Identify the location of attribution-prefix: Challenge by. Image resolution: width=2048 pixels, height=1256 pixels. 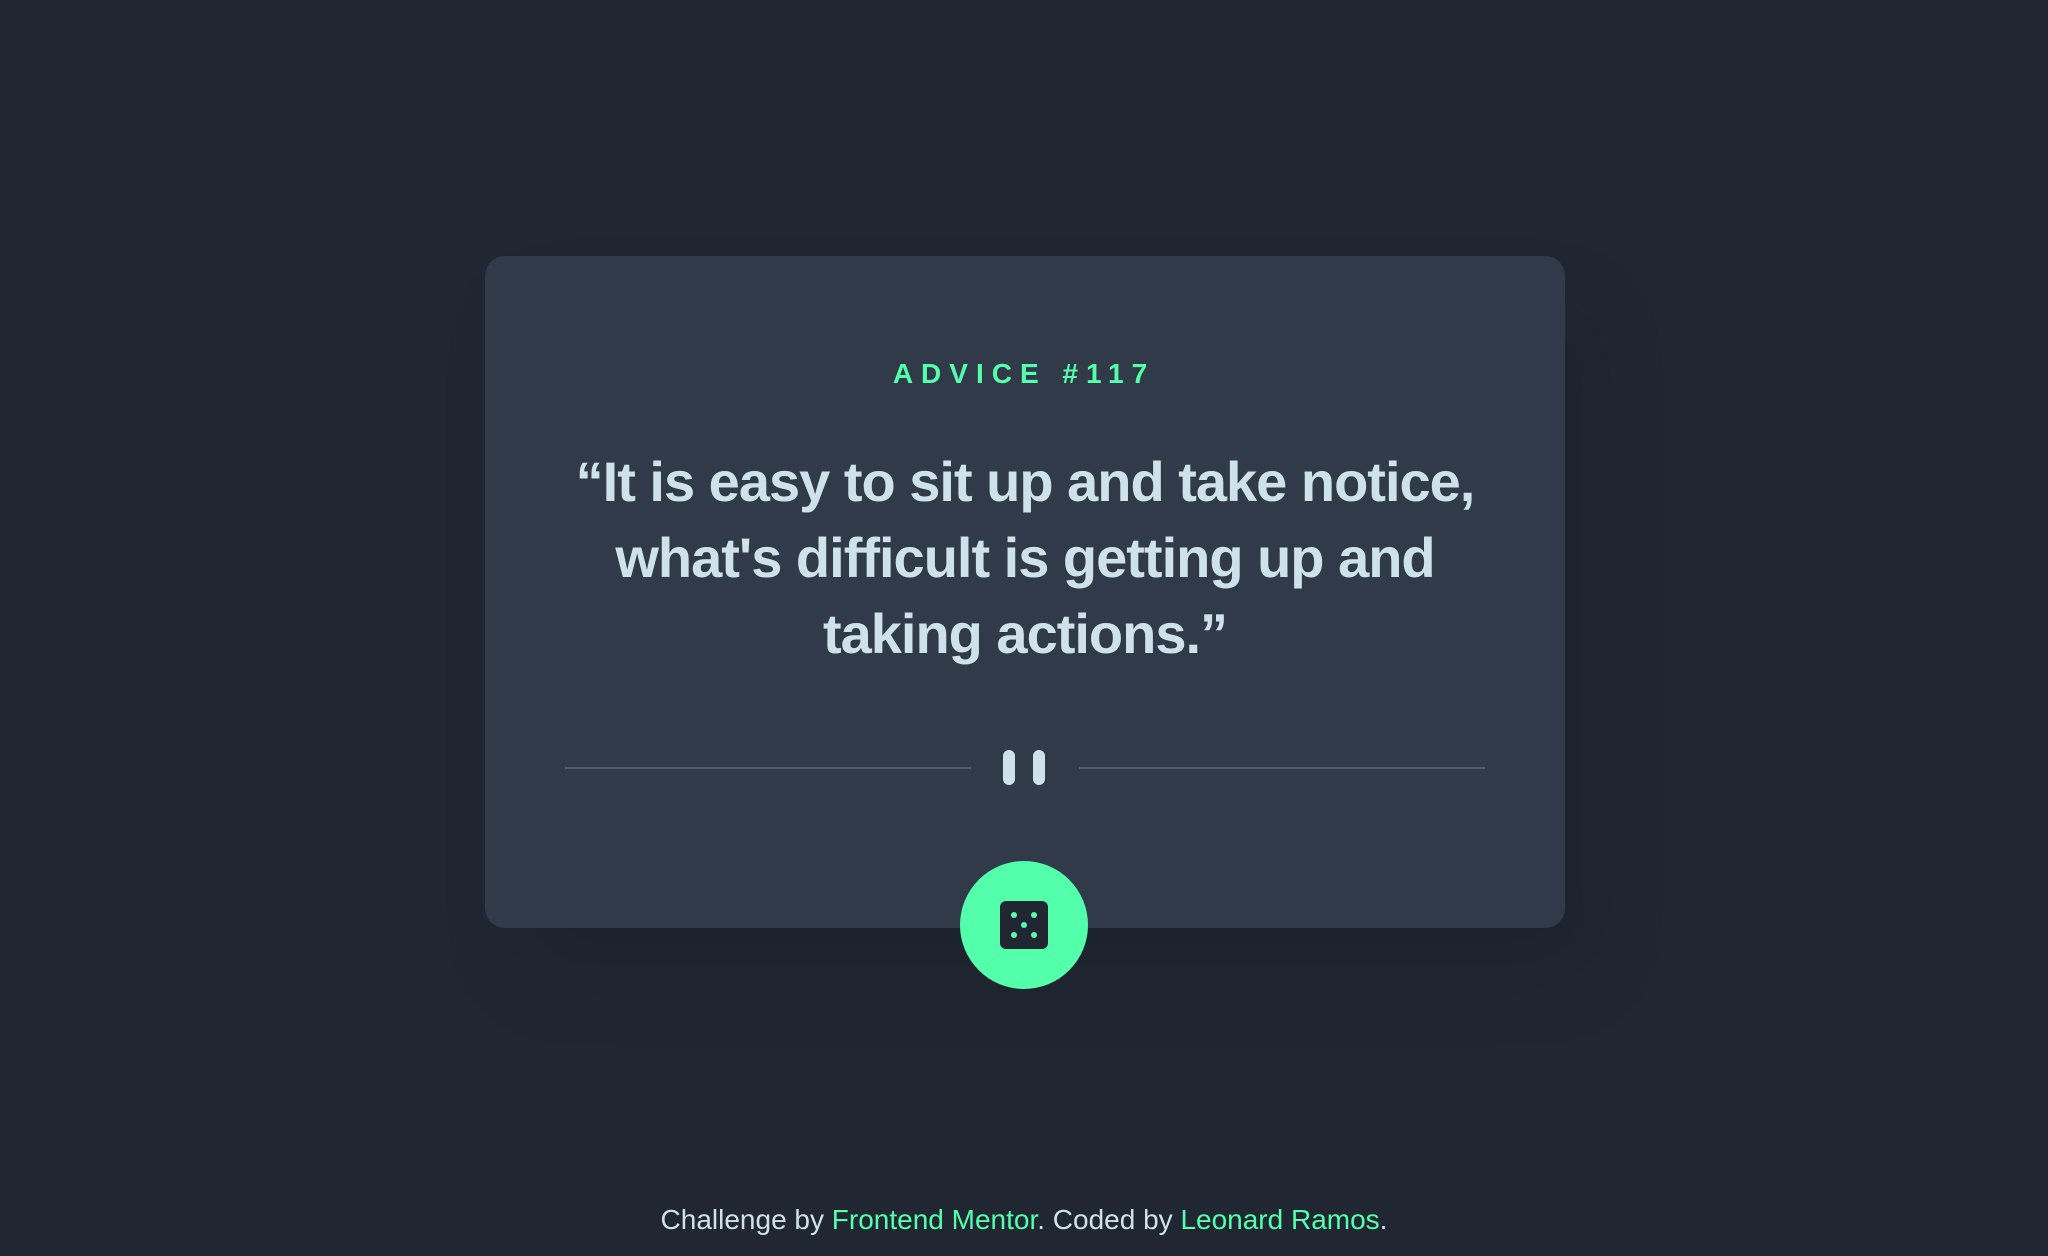
(746, 1219).